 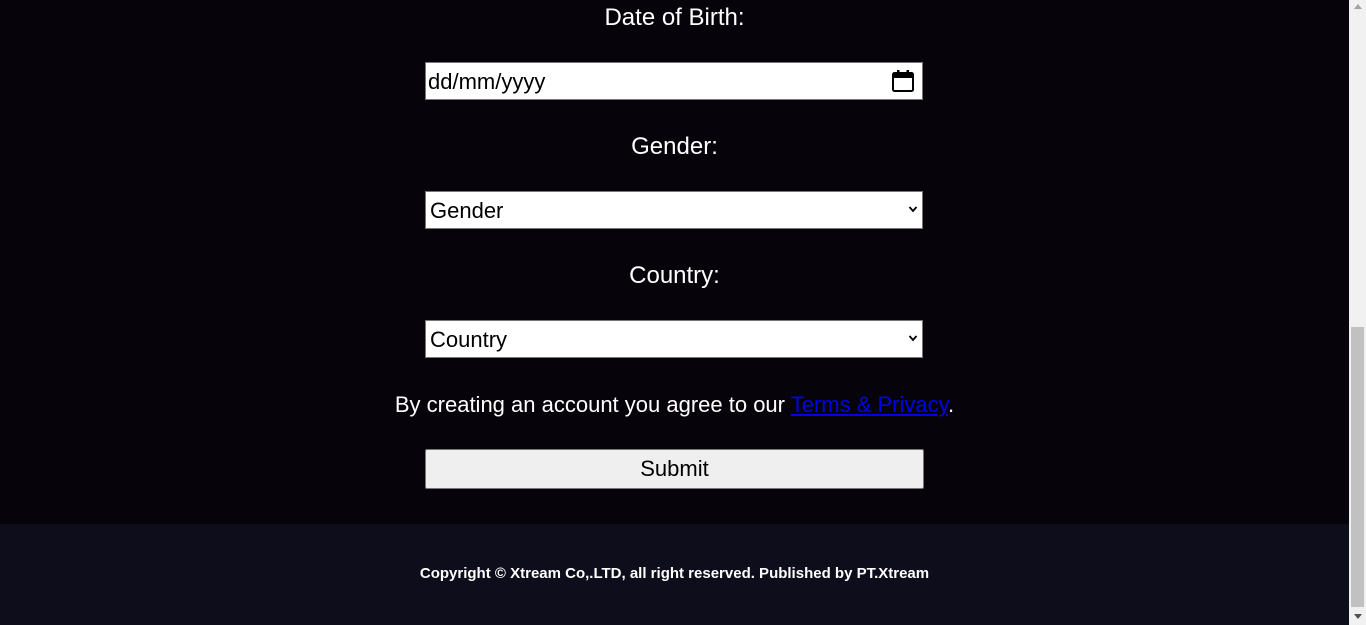 What do you see at coordinates (674, 339) in the screenshot?
I see `country-select: Country` at bounding box center [674, 339].